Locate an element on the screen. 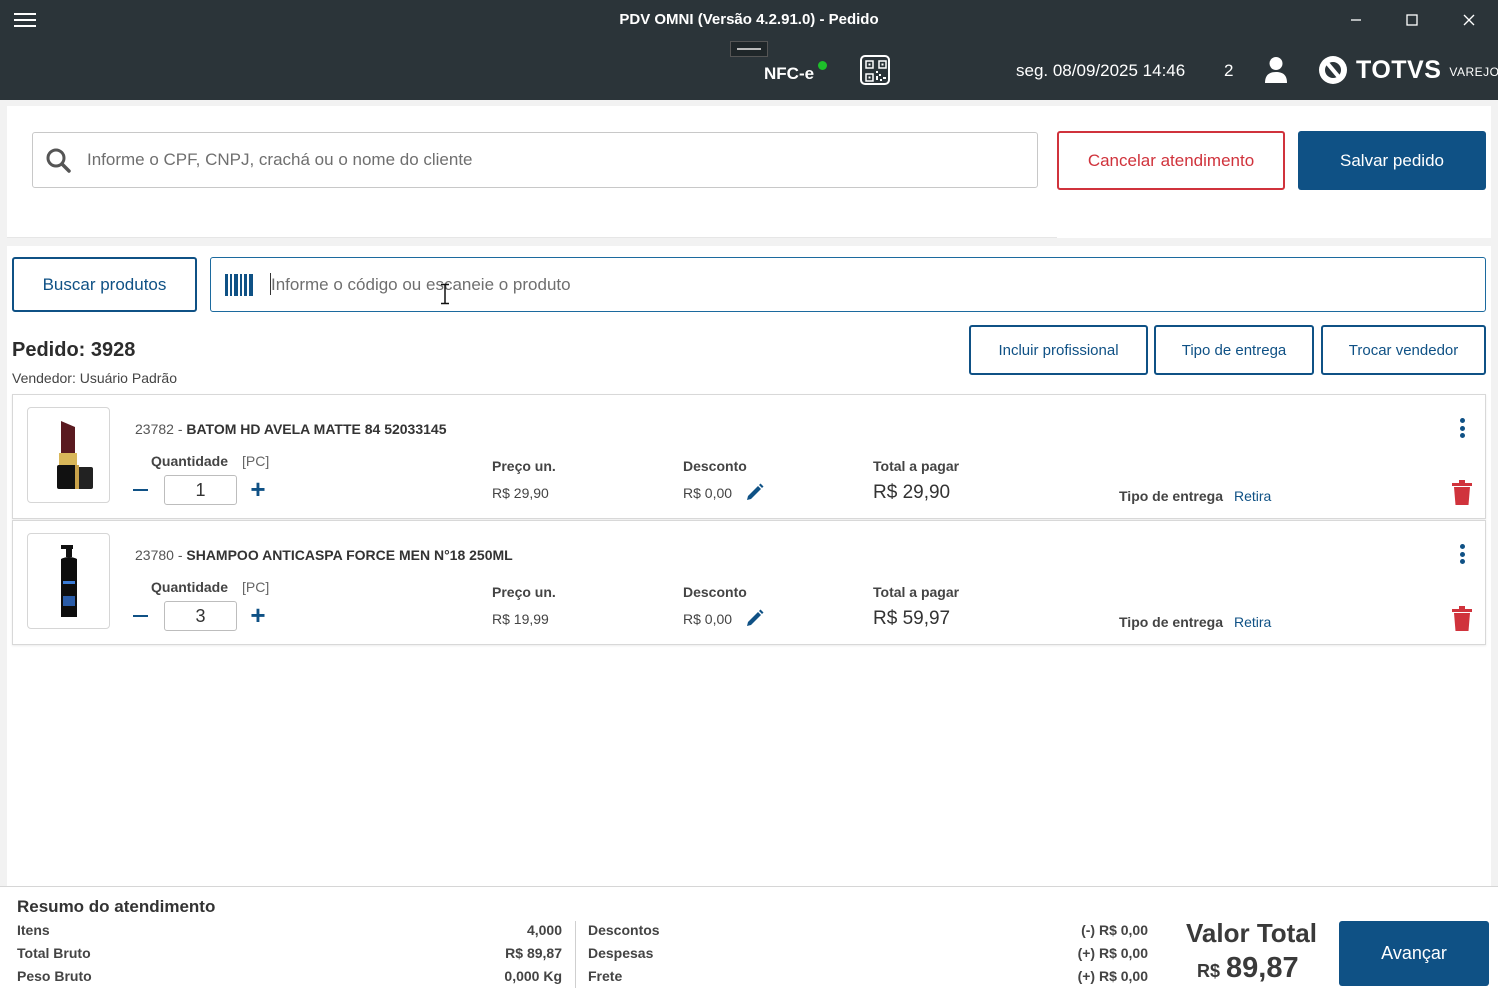  title-bar: PDV OMNI (Versão 4.2.91.0) - Pedido is located at coordinates (749, 20).